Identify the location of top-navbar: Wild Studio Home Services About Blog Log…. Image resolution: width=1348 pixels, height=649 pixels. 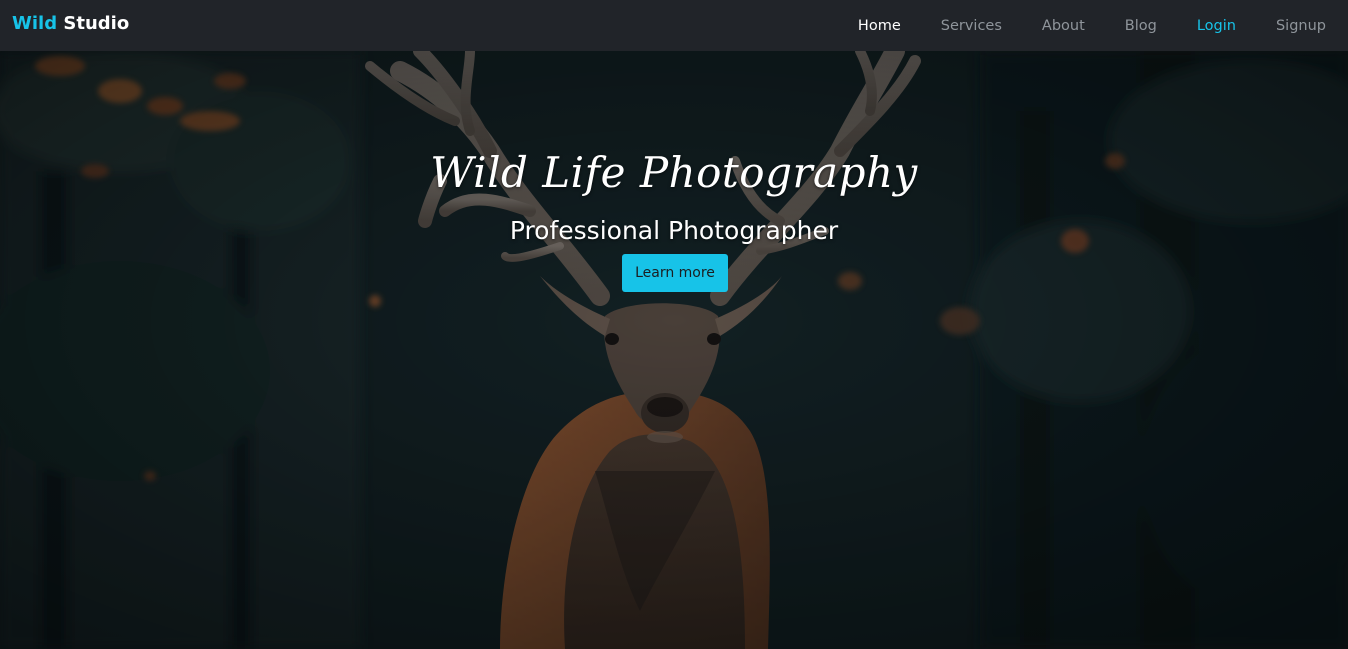
(674, 25).